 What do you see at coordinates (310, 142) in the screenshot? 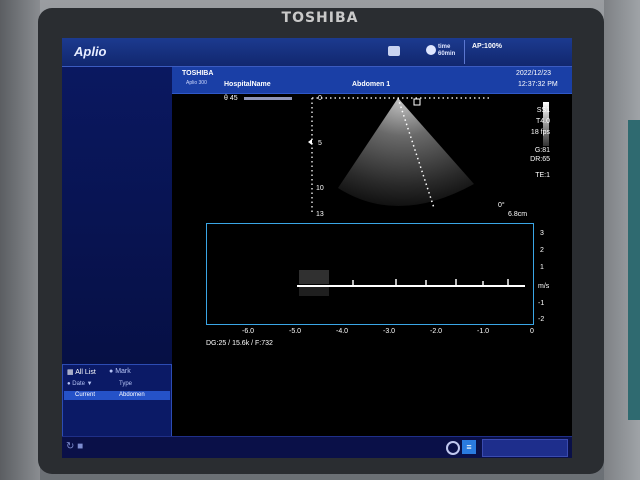
I see `focus-arrow-icon` at bounding box center [310, 142].